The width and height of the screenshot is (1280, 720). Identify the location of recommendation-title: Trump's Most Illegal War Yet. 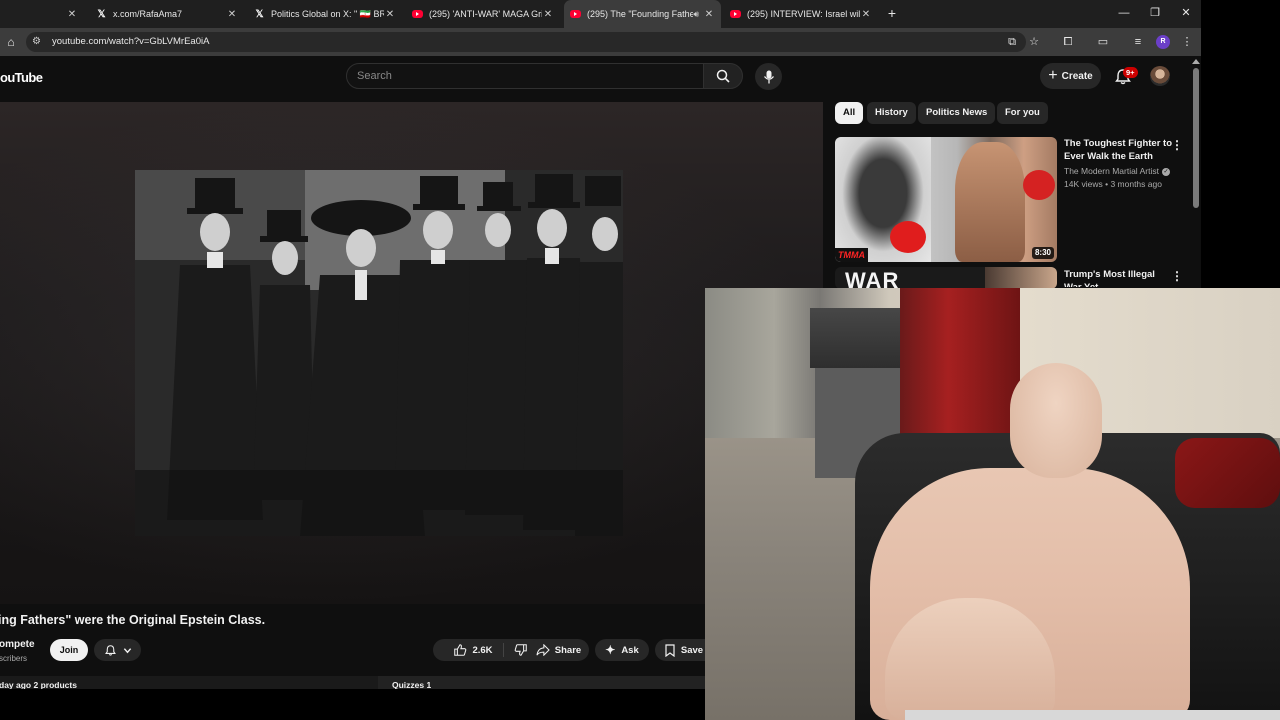
(1119, 278).